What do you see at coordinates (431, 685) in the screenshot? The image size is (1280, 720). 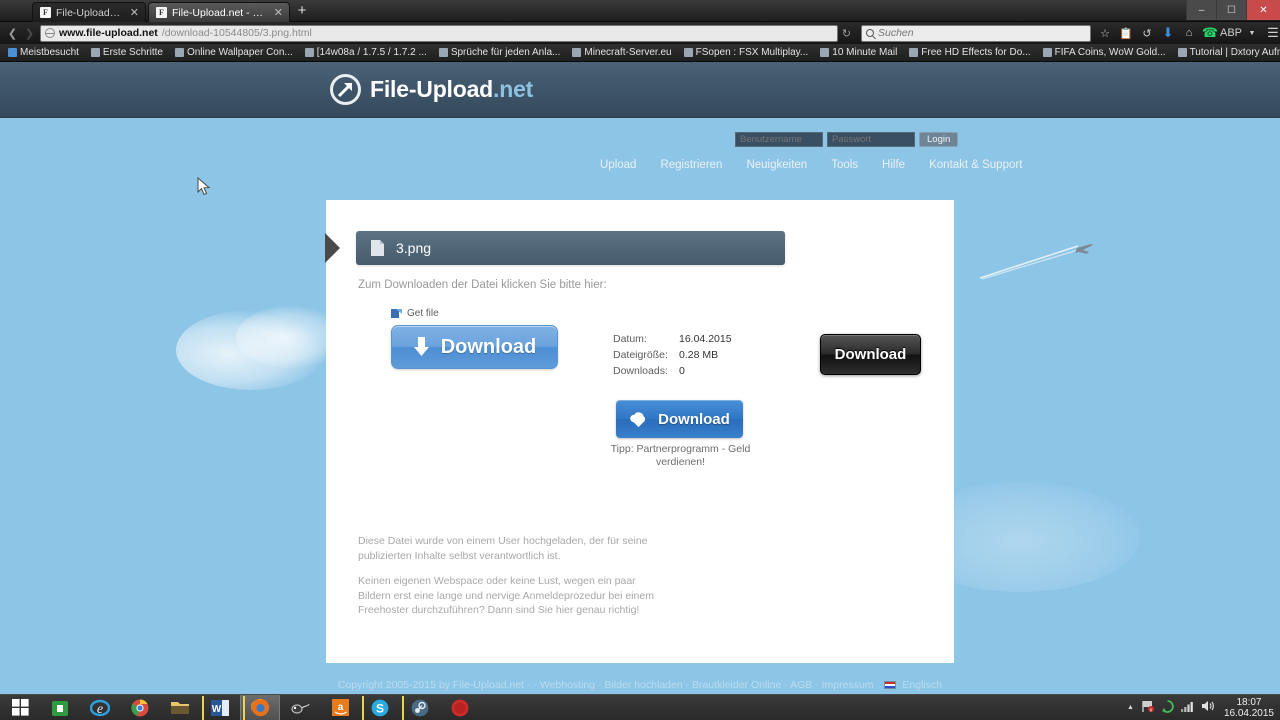 I see `footer-copyright: Copyright 2005-2015 by File-Upload.net` at bounding box center [431, 685].